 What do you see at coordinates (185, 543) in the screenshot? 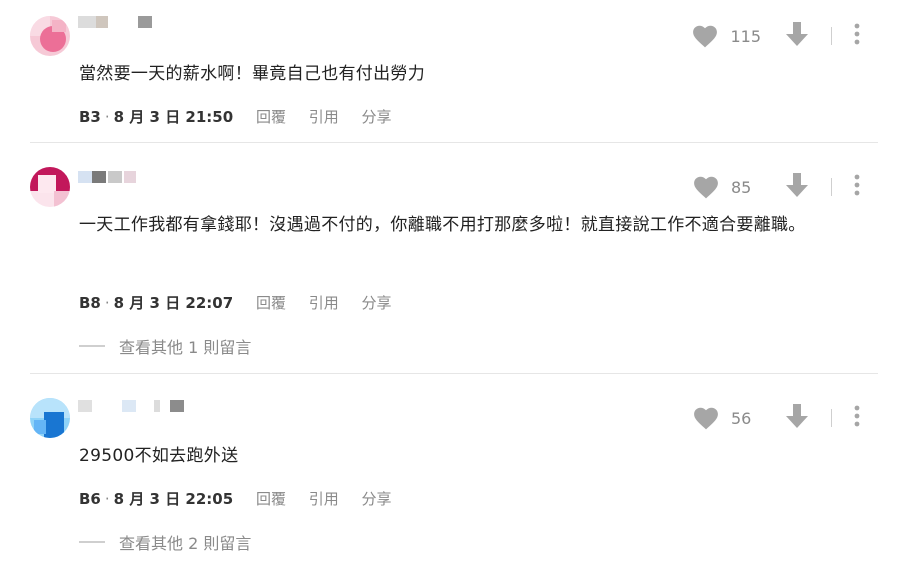
I see `view-more-replies-label: 查看其他 2 則留言` at bounding box center [185, 543].